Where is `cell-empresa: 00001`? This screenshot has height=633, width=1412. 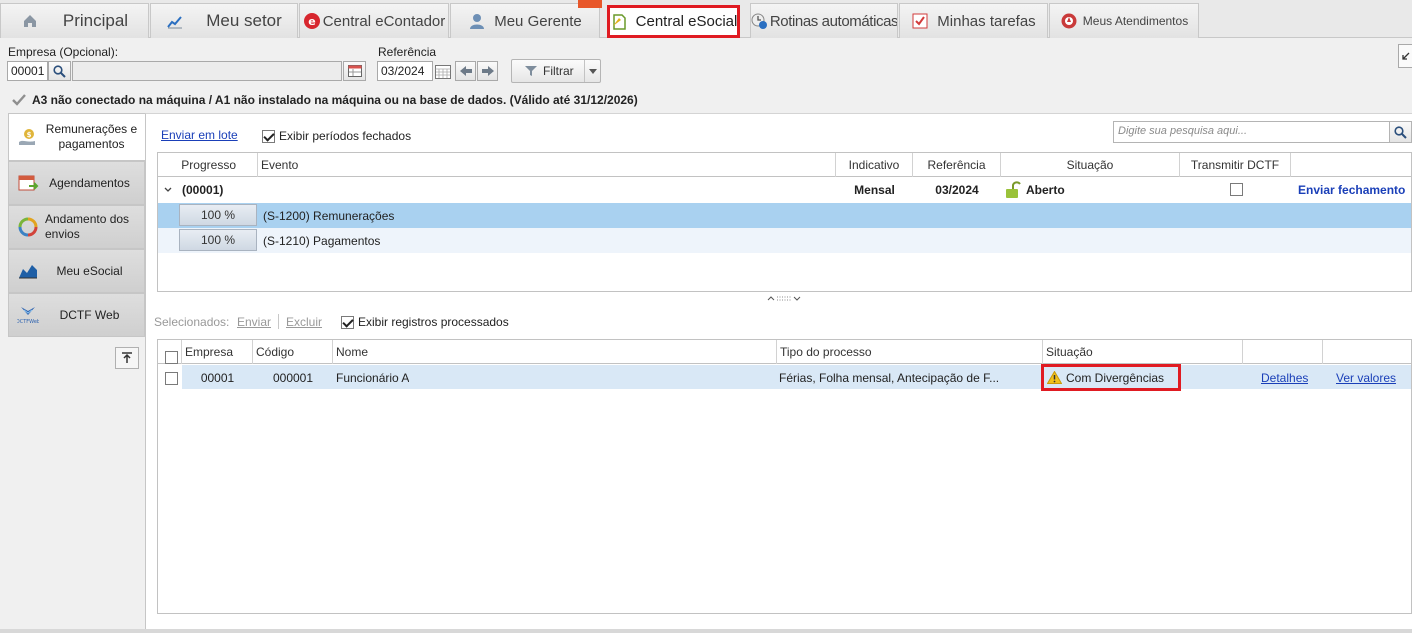
cell-empresa: 00001 is located at coordinates (217, 378).